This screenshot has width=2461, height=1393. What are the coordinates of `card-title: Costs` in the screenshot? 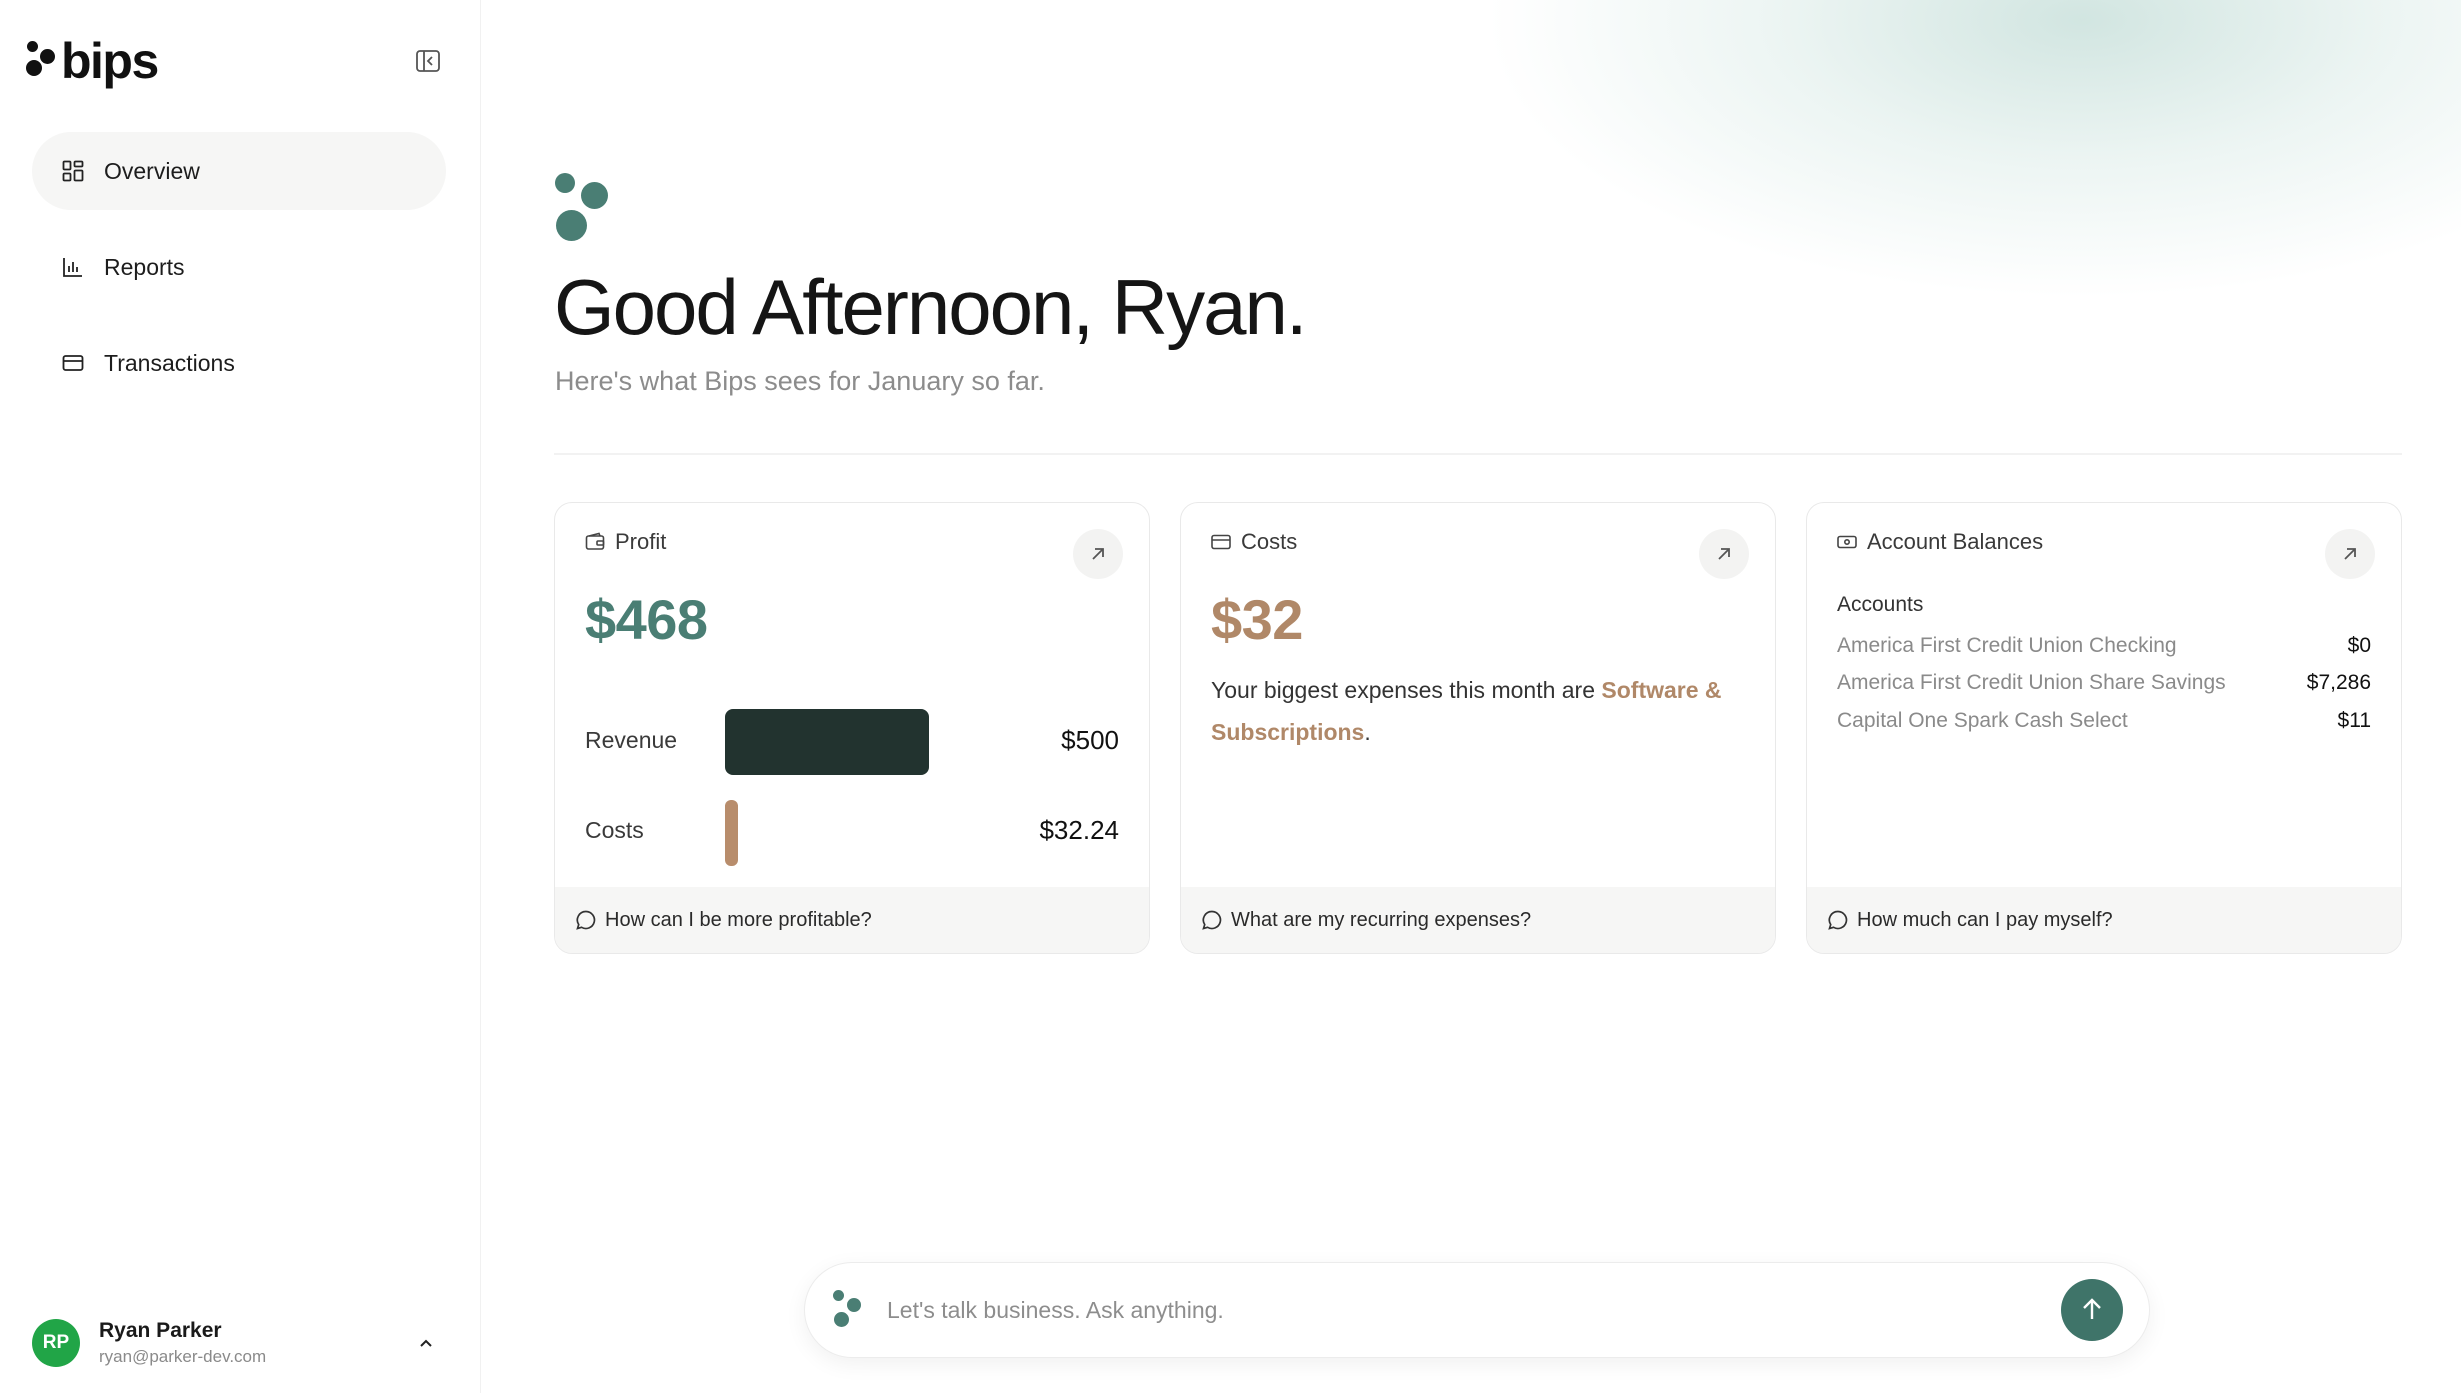 It's located at (1269, 541).